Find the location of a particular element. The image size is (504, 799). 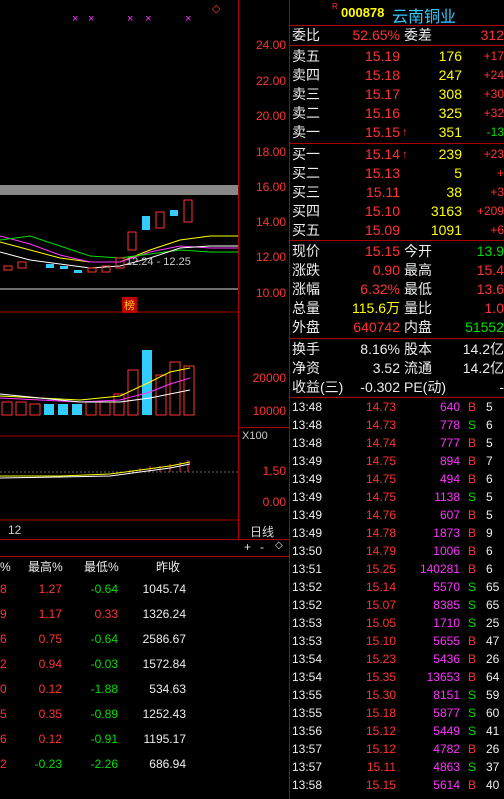

trade-row: 13:49 14.76 607 B 5 is located at coordinates (397, 515).